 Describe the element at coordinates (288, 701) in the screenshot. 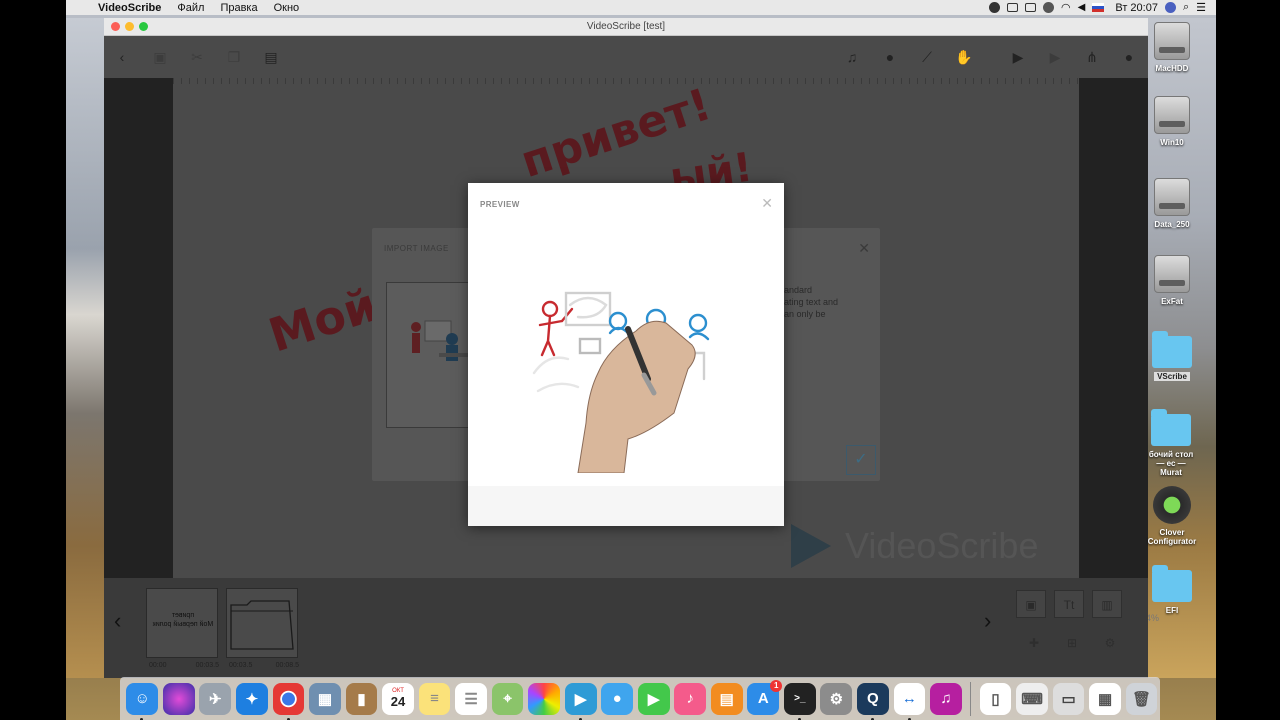

I see `chrome-icon` at that location.